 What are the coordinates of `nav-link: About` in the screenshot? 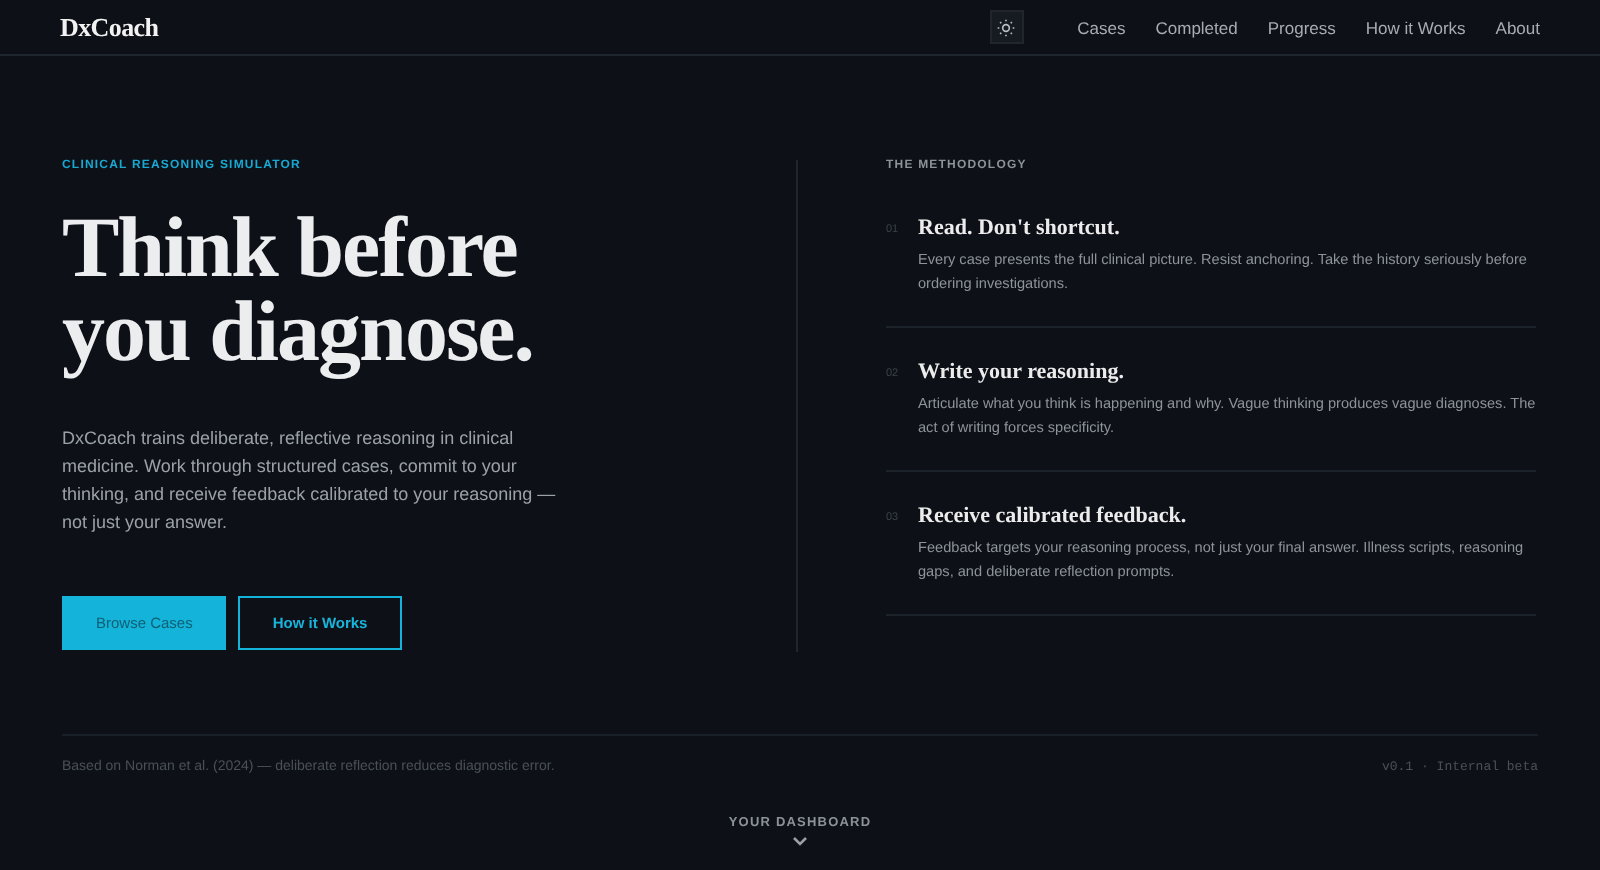 It's located at (1517, 27).